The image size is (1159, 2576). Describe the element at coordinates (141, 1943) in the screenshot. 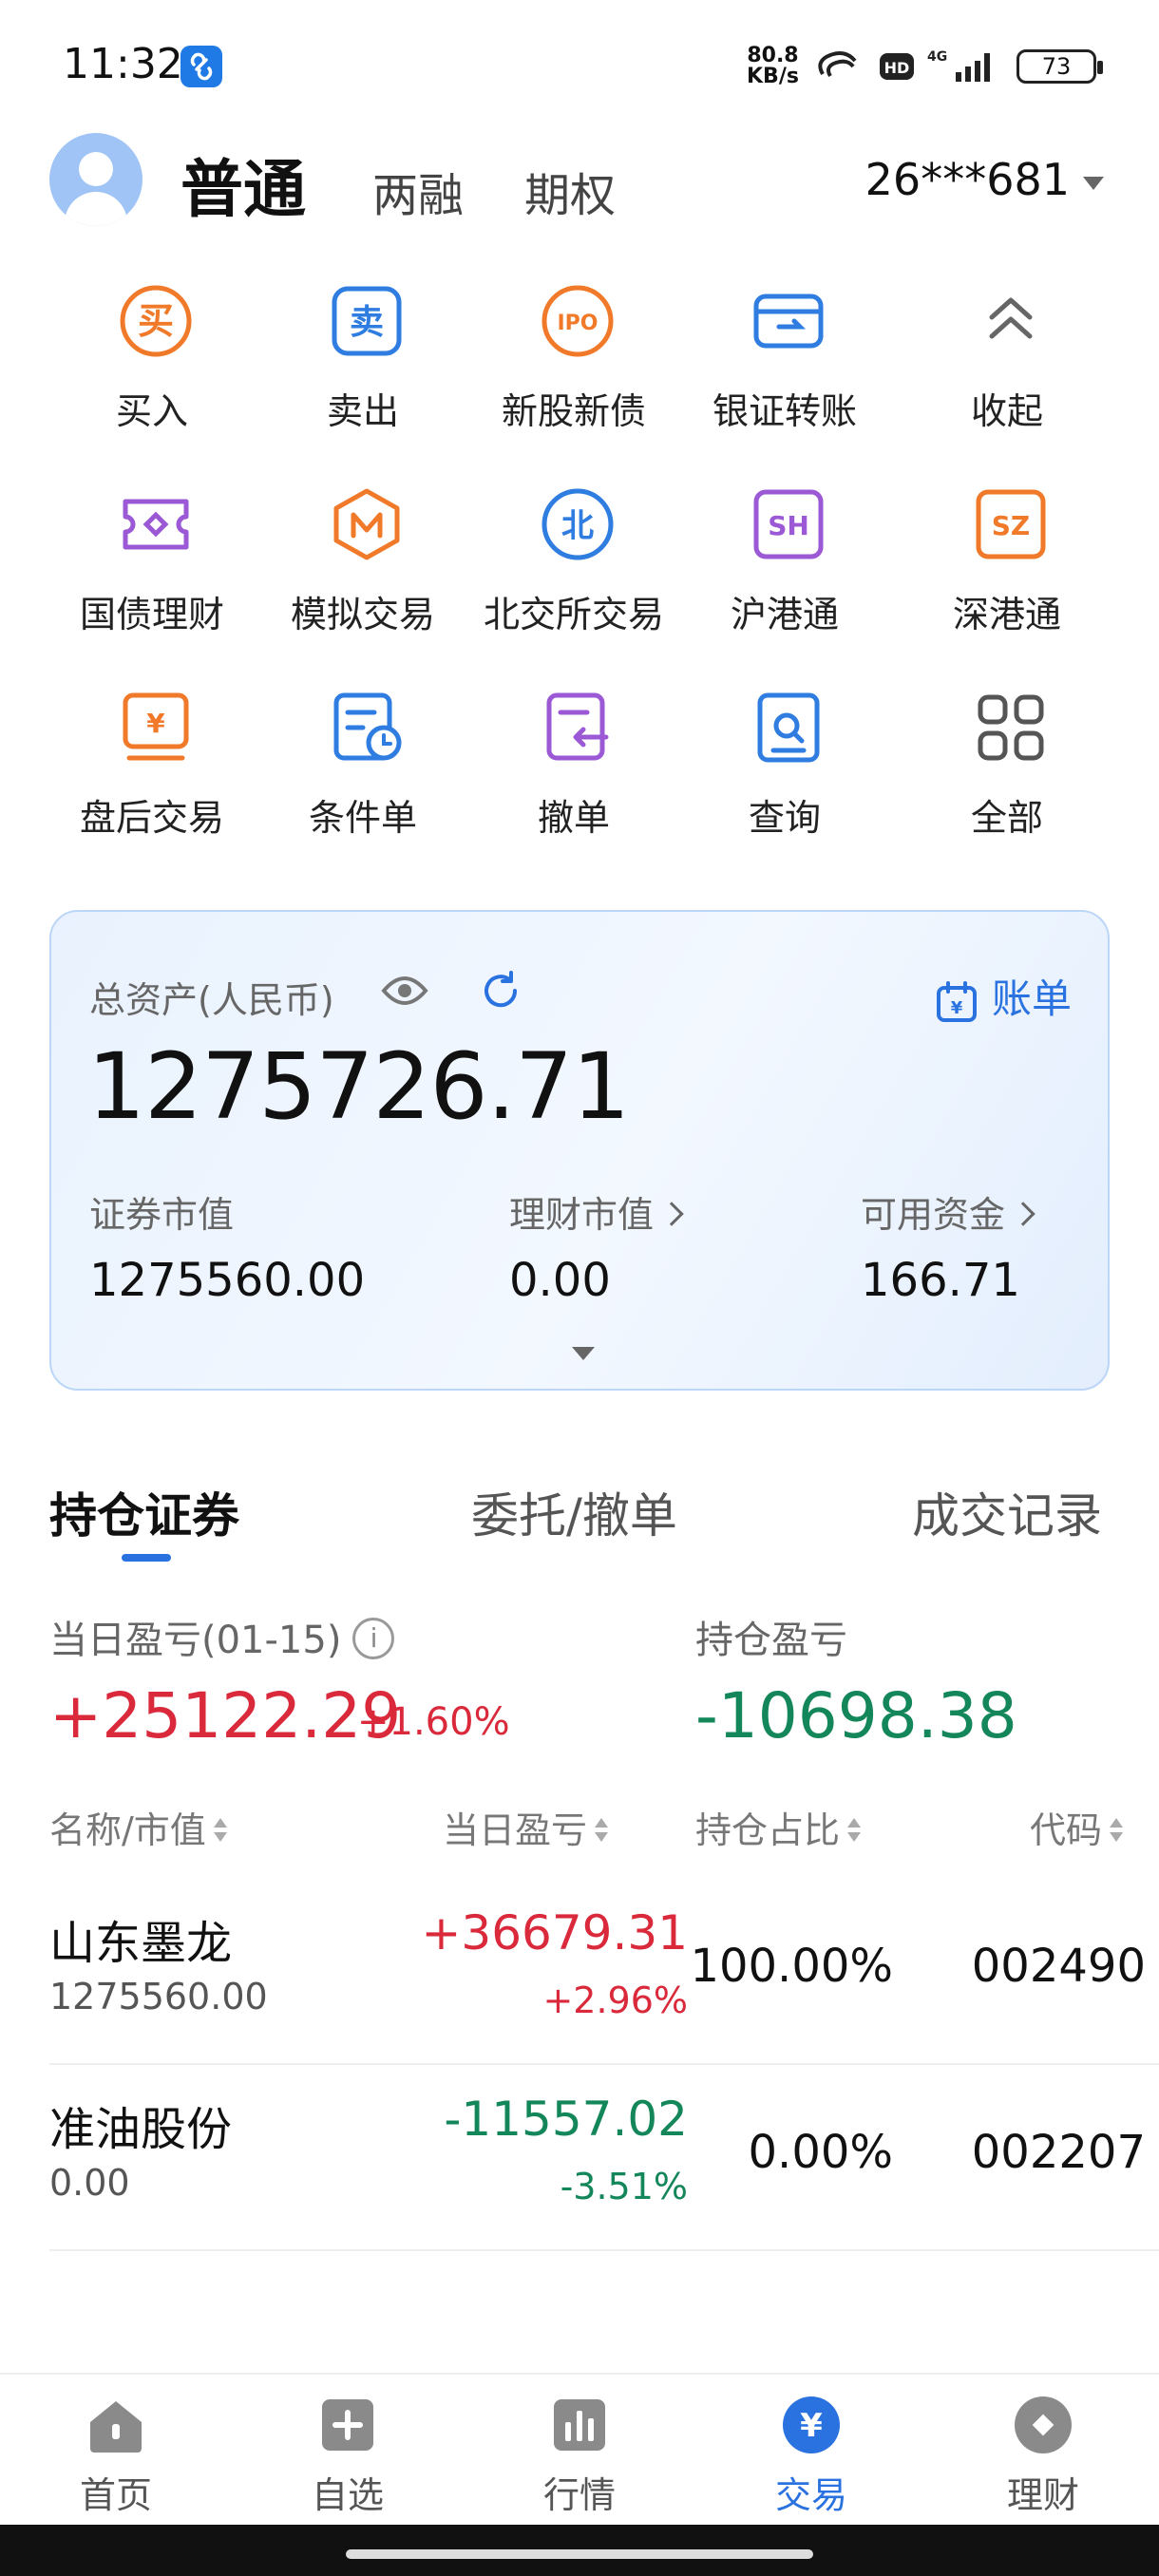

I see `stock-name: 山东墨龙` at that location.